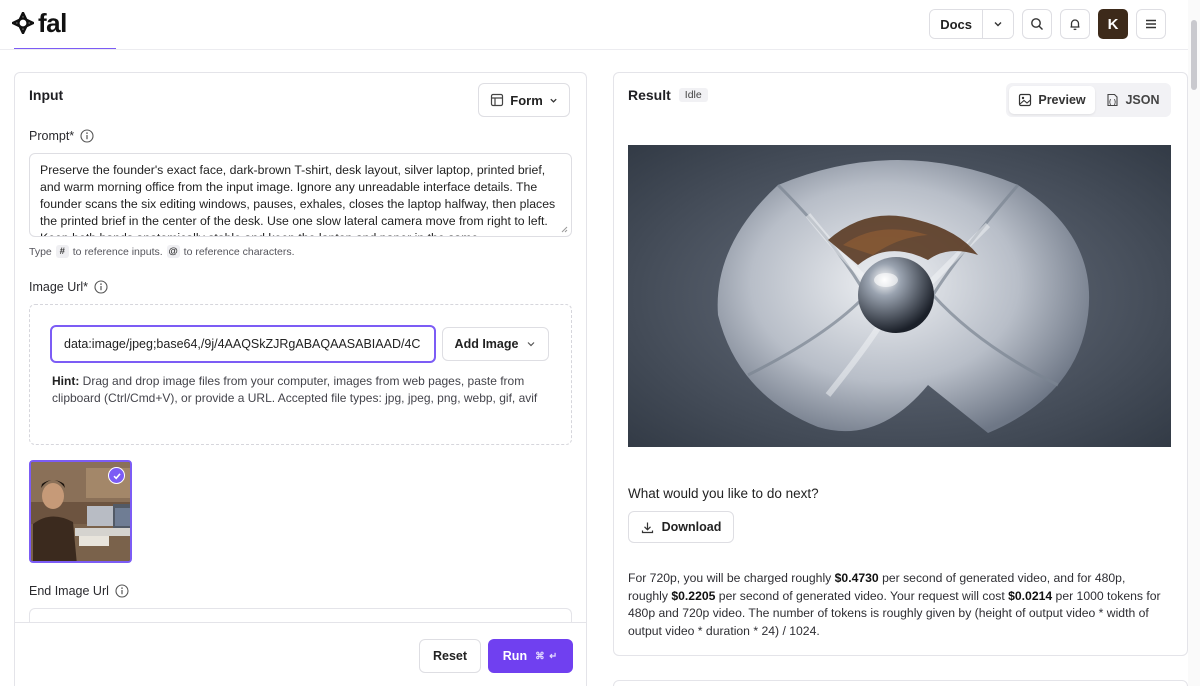  Describe the element at coordinates (530, 656) in the screenshot. I see `run-button: Run ⌘ ↵` at that location.